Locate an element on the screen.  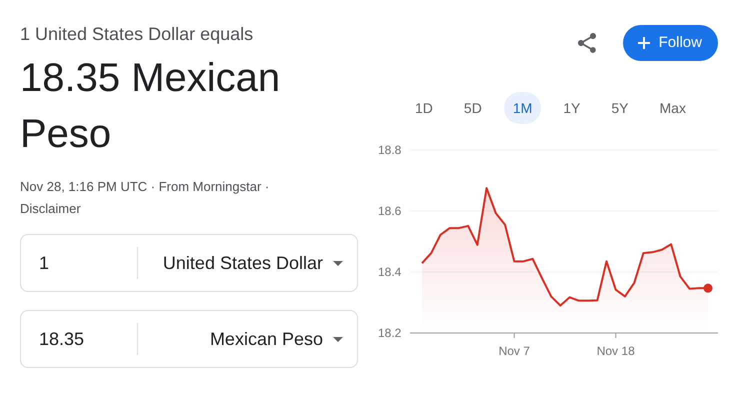
equals-text: 1 United States Dollar equals is located at coordinates (137, 34).